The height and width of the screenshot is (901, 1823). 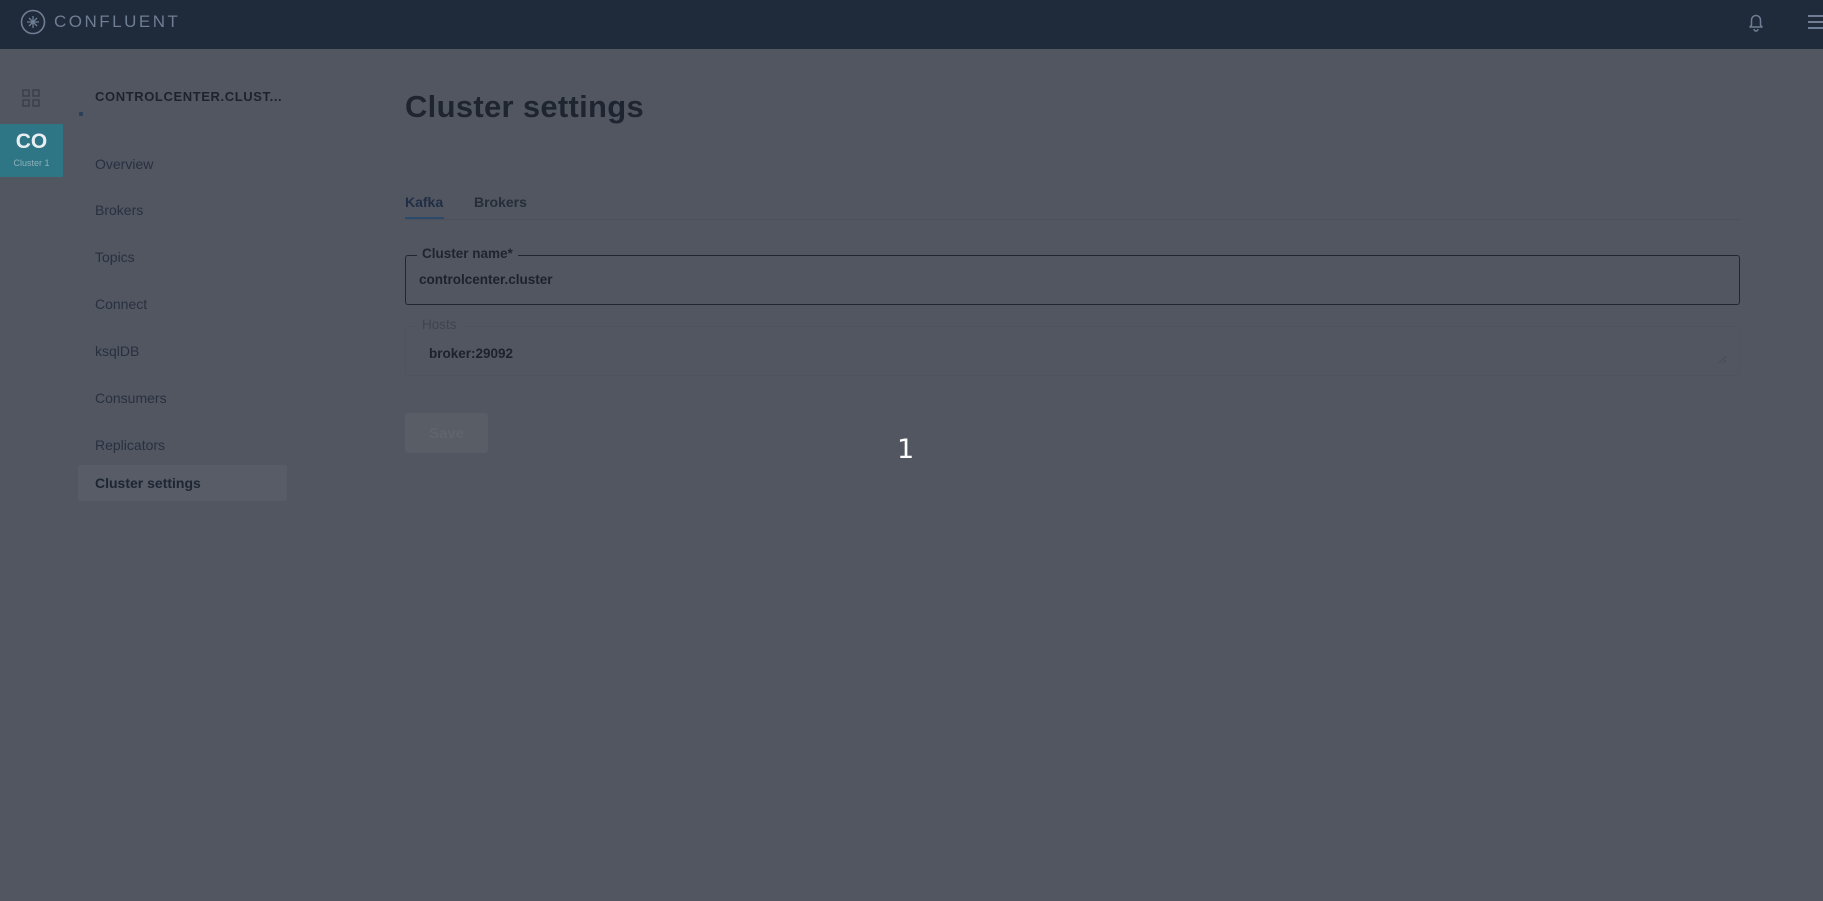 I want to click on cluster-name-field: Cluster name* controlcenter.cluster, so click(x=1072, y=274).